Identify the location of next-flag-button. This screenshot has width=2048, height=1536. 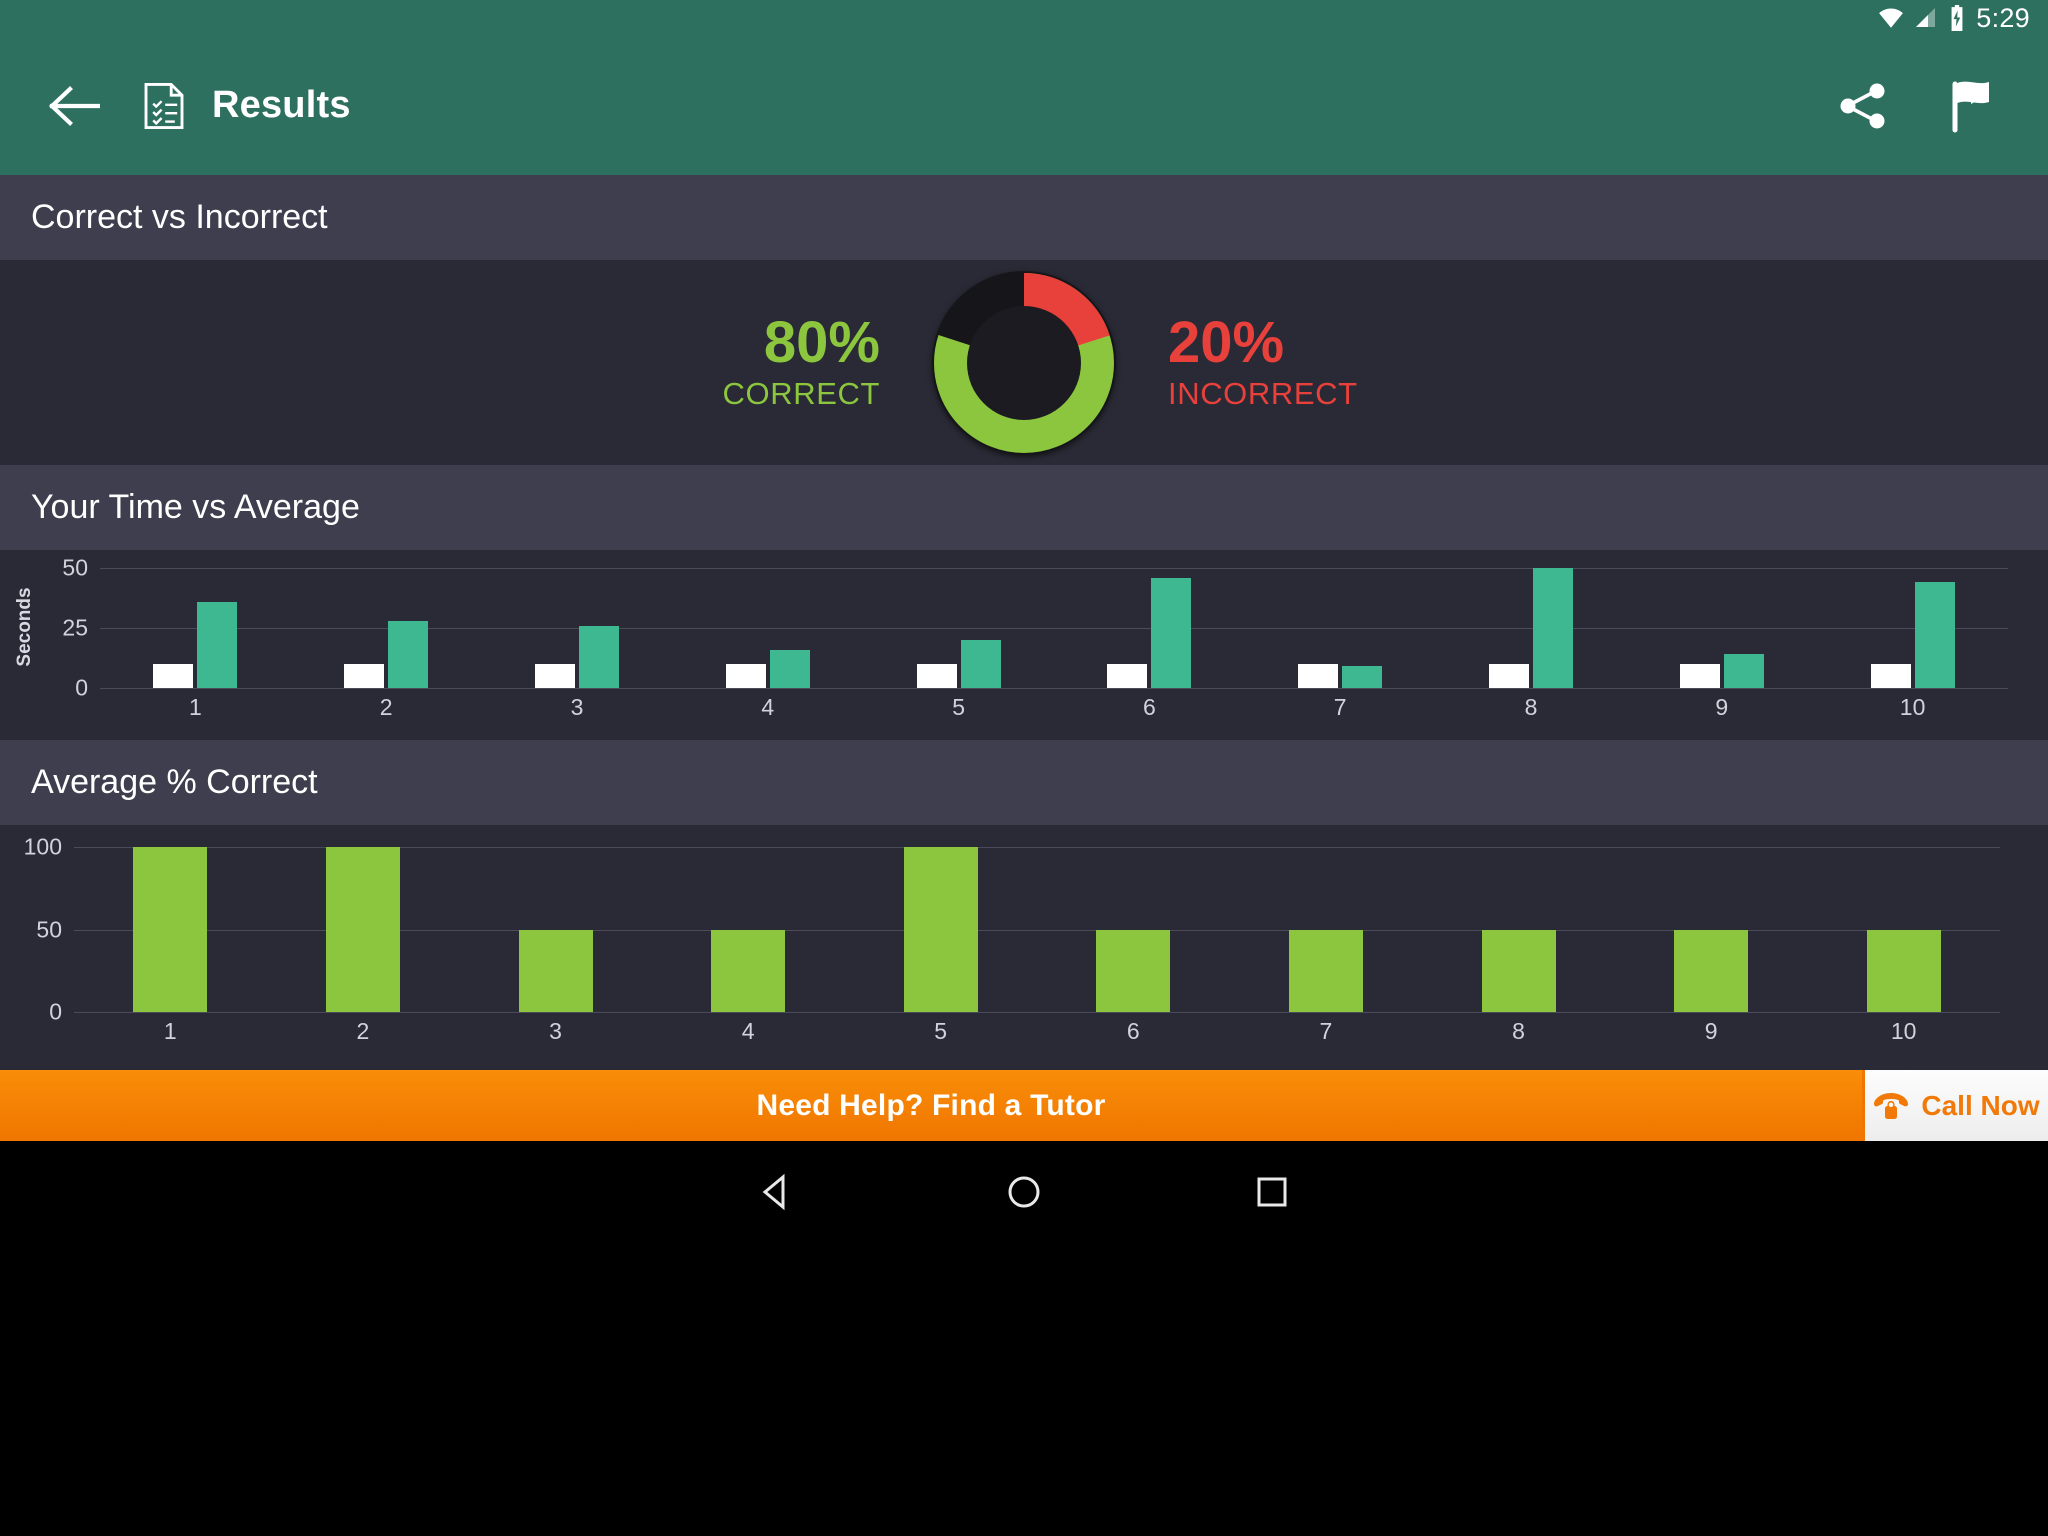
(1971, 106).